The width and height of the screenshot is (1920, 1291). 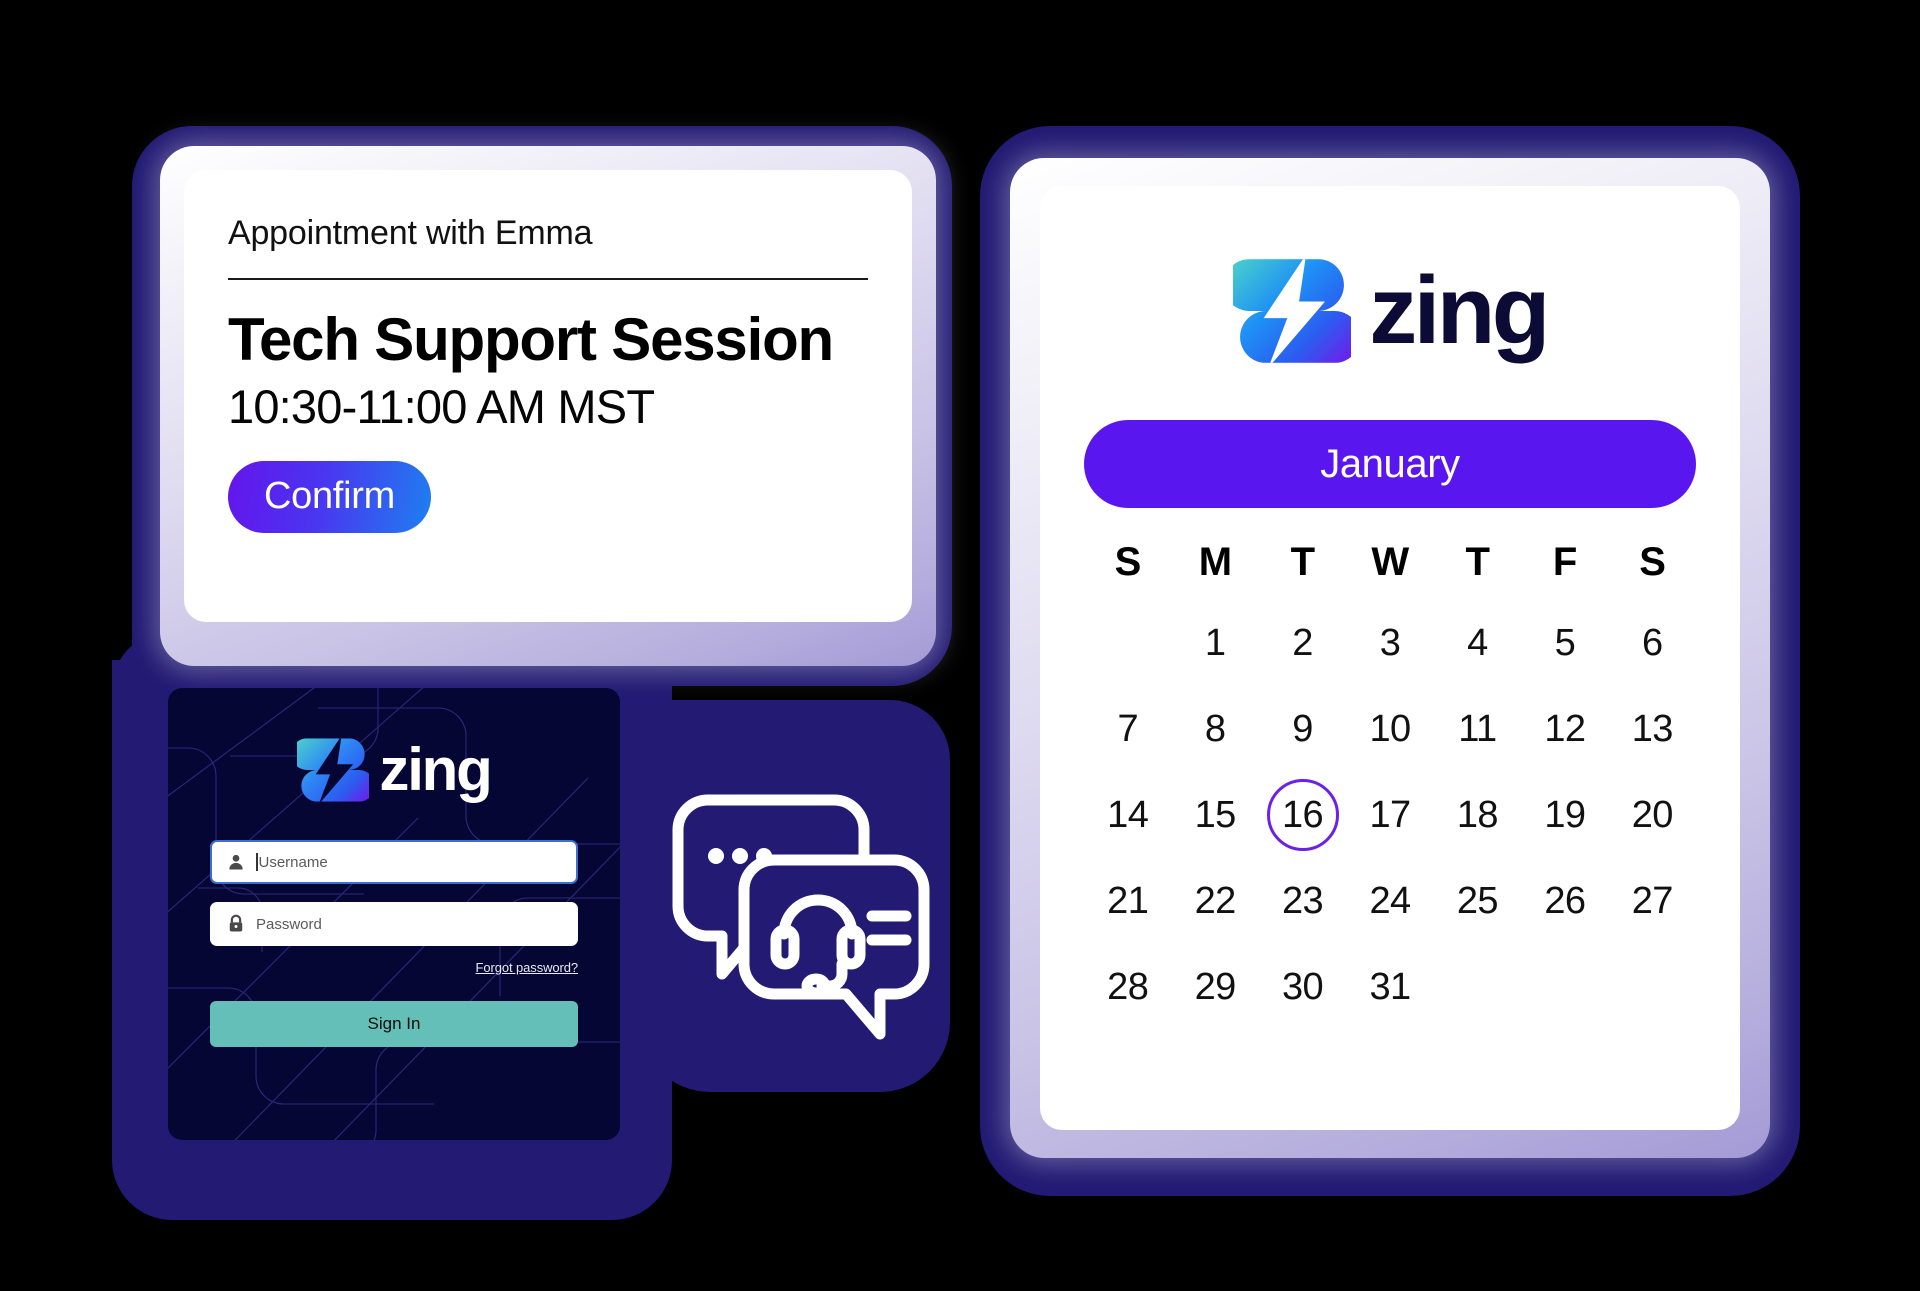 I want to click on calendar-day: 11, so click(x=1477, y=729).